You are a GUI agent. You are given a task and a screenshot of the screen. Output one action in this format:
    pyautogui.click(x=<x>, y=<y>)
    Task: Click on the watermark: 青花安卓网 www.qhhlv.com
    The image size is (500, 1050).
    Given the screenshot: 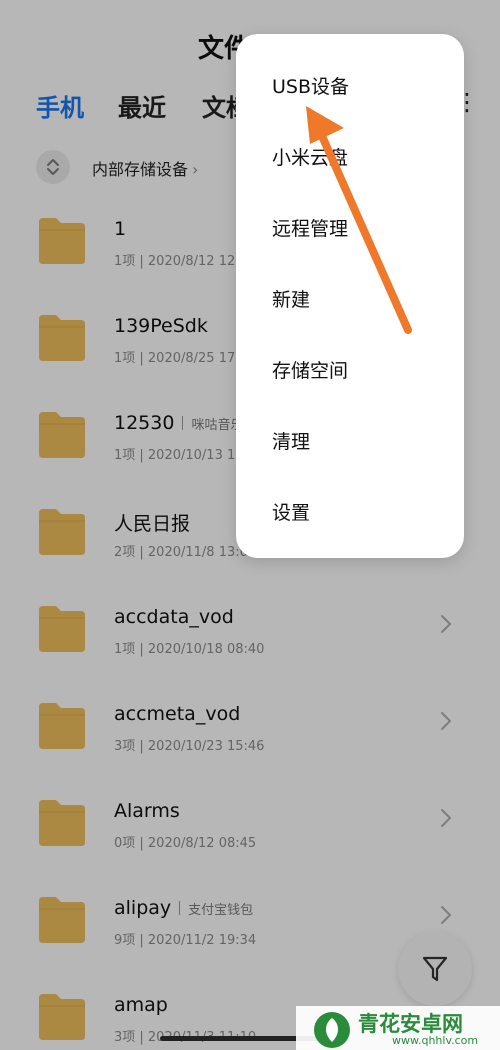 What is the action you would take?
    pyautogui.click(x=398, y=1028)
    